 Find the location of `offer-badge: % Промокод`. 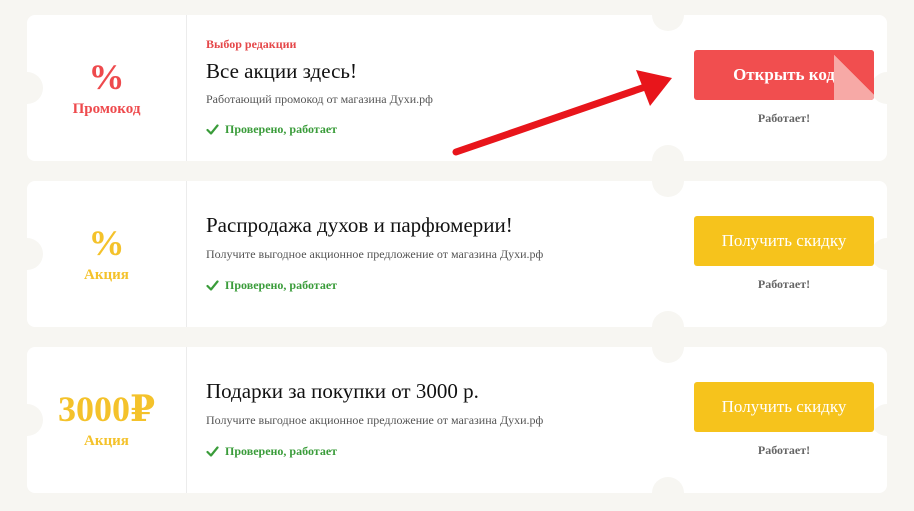

offer-badge: % Промокод is located at coordinates (107, 88).